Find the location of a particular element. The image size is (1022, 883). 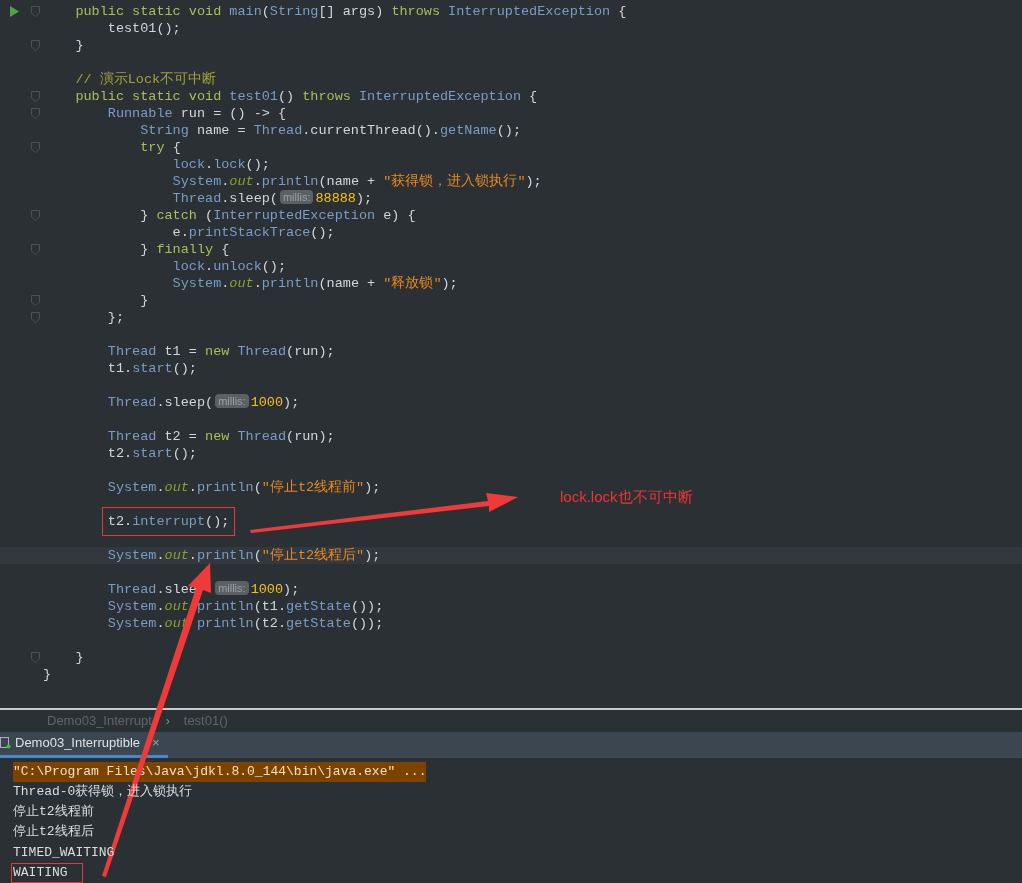

code-line: t2.interrupt(); is located at coordinates (168, 521).